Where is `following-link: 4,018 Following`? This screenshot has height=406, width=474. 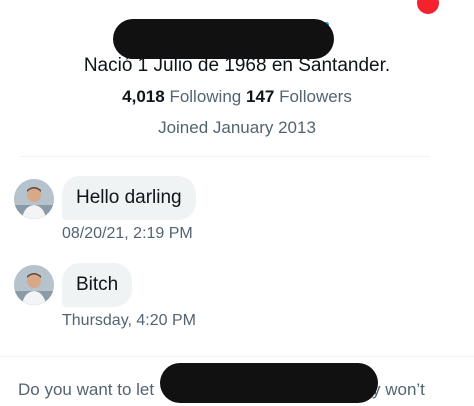
following-link: 4,018 Following is located at coordinates (181, 96).